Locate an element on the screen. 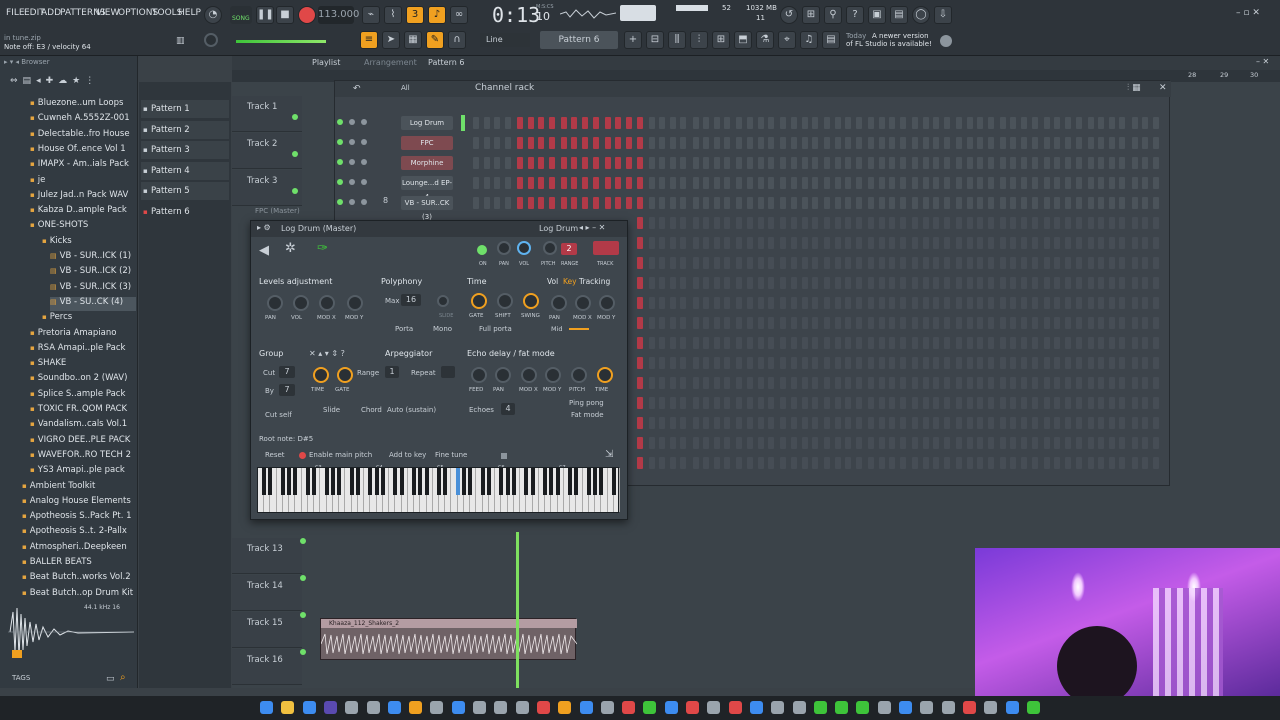 This screenshot has width=1280, height=720. render-icon: ▤ is located at coordinates (899, 15).